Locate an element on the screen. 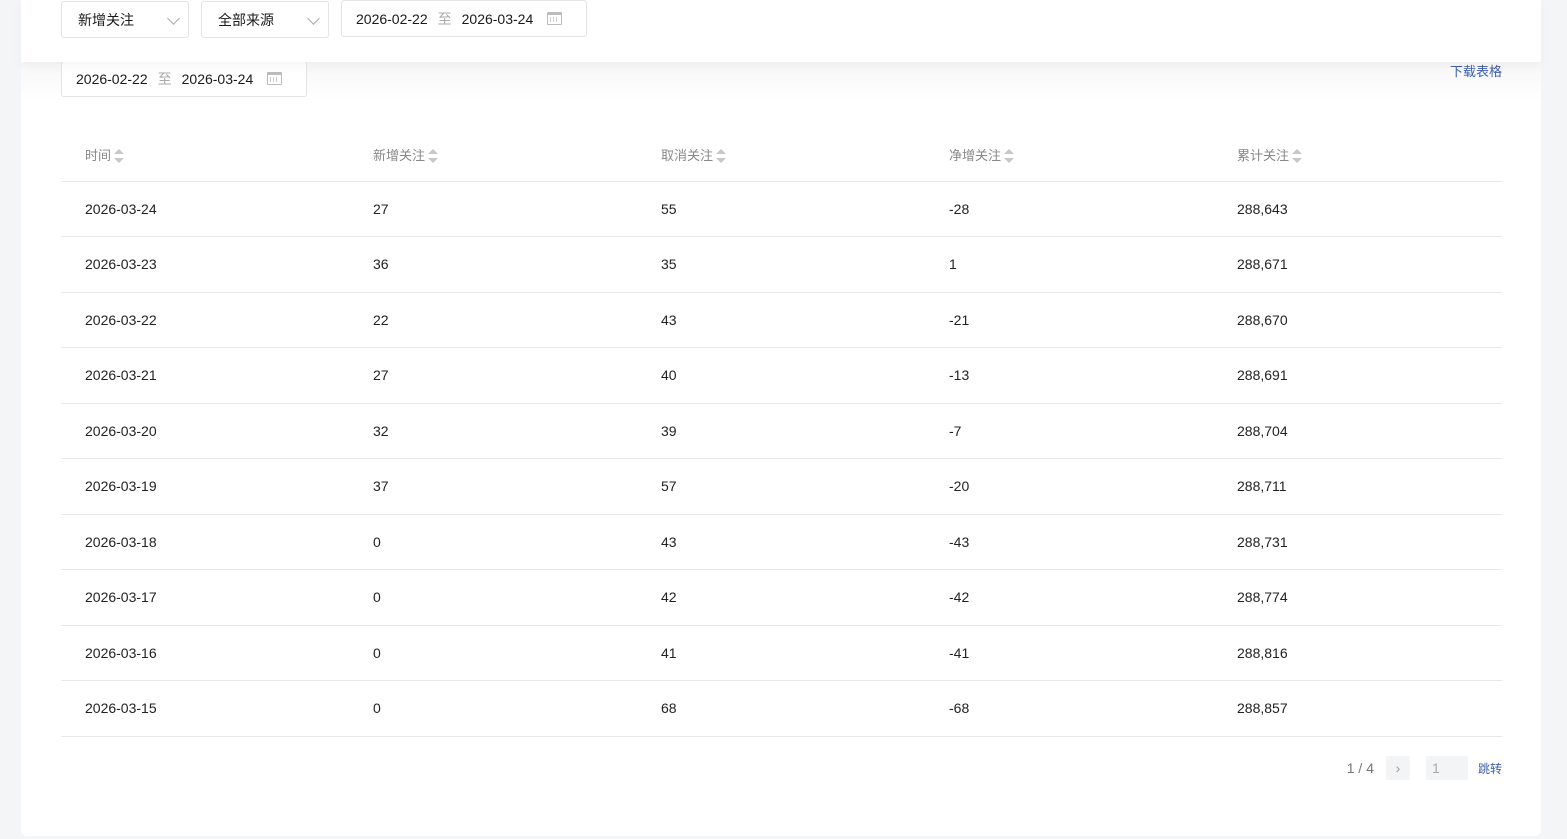 The image size is (1567, 839). table-cell: -28 is located at coordinates (1069, 209).